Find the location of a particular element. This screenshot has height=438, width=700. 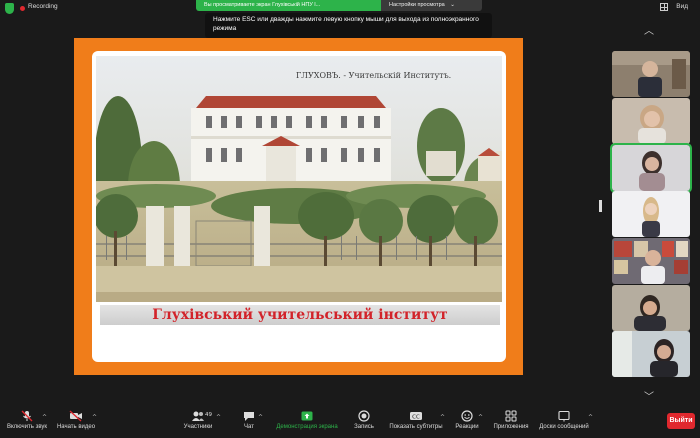

chat-bubble-icon is located at coordinates (249, 416).